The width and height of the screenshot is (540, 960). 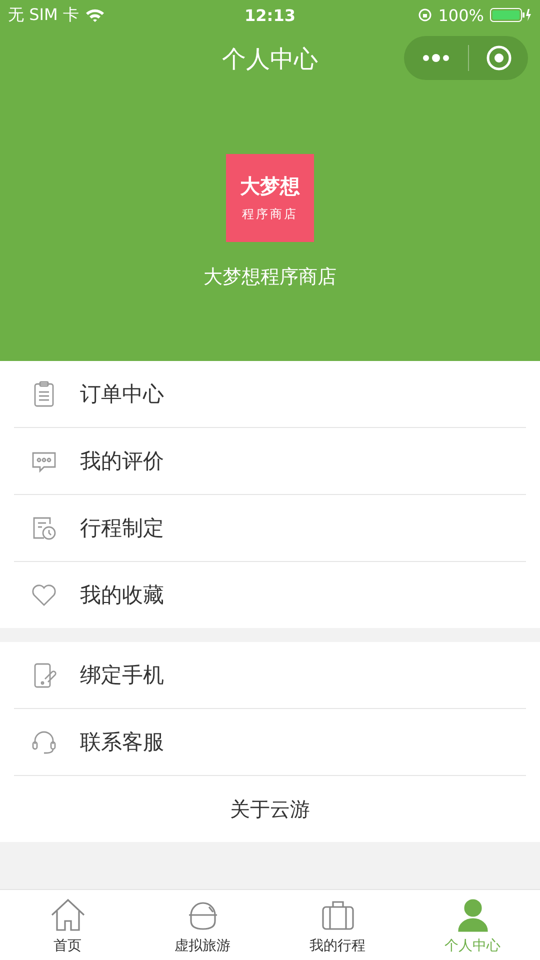 I want to click on logo-title: 大梦想, so click(x=270, y=186).